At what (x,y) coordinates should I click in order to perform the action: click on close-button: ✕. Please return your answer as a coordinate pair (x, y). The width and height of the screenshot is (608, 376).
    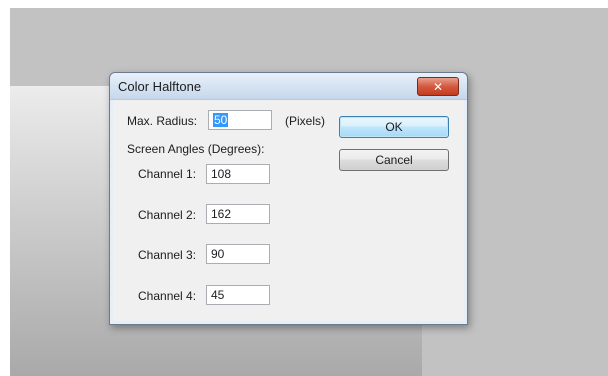
    Looking at the image, I should click on (438, 86).